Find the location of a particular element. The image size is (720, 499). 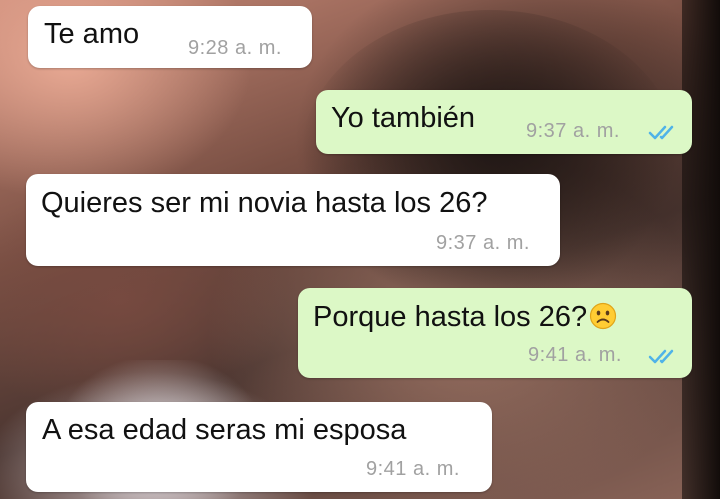

sad-face-emoji-icon is located at coordinates (603, 316).